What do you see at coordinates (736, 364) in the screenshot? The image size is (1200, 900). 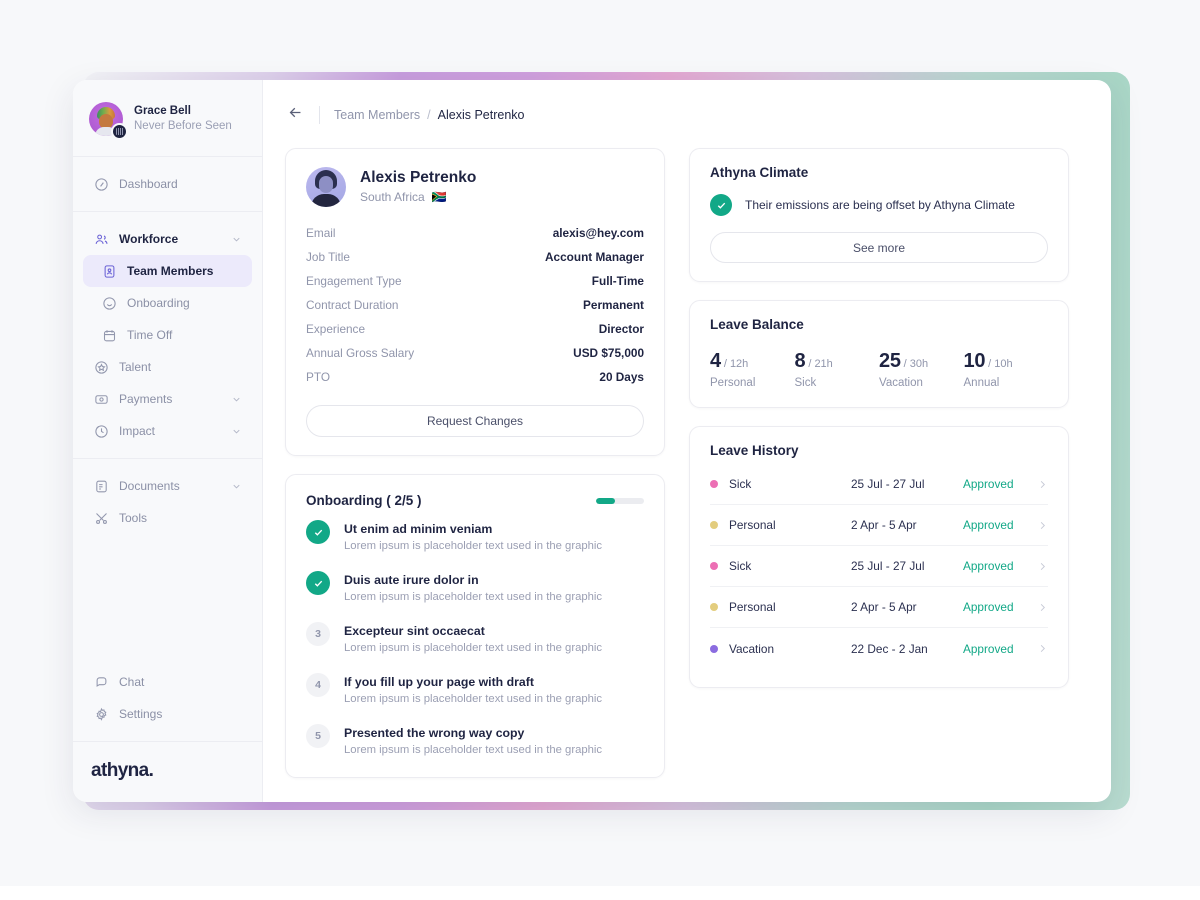 I see `balance-total: / 12h` at bounding box center [736, 364].